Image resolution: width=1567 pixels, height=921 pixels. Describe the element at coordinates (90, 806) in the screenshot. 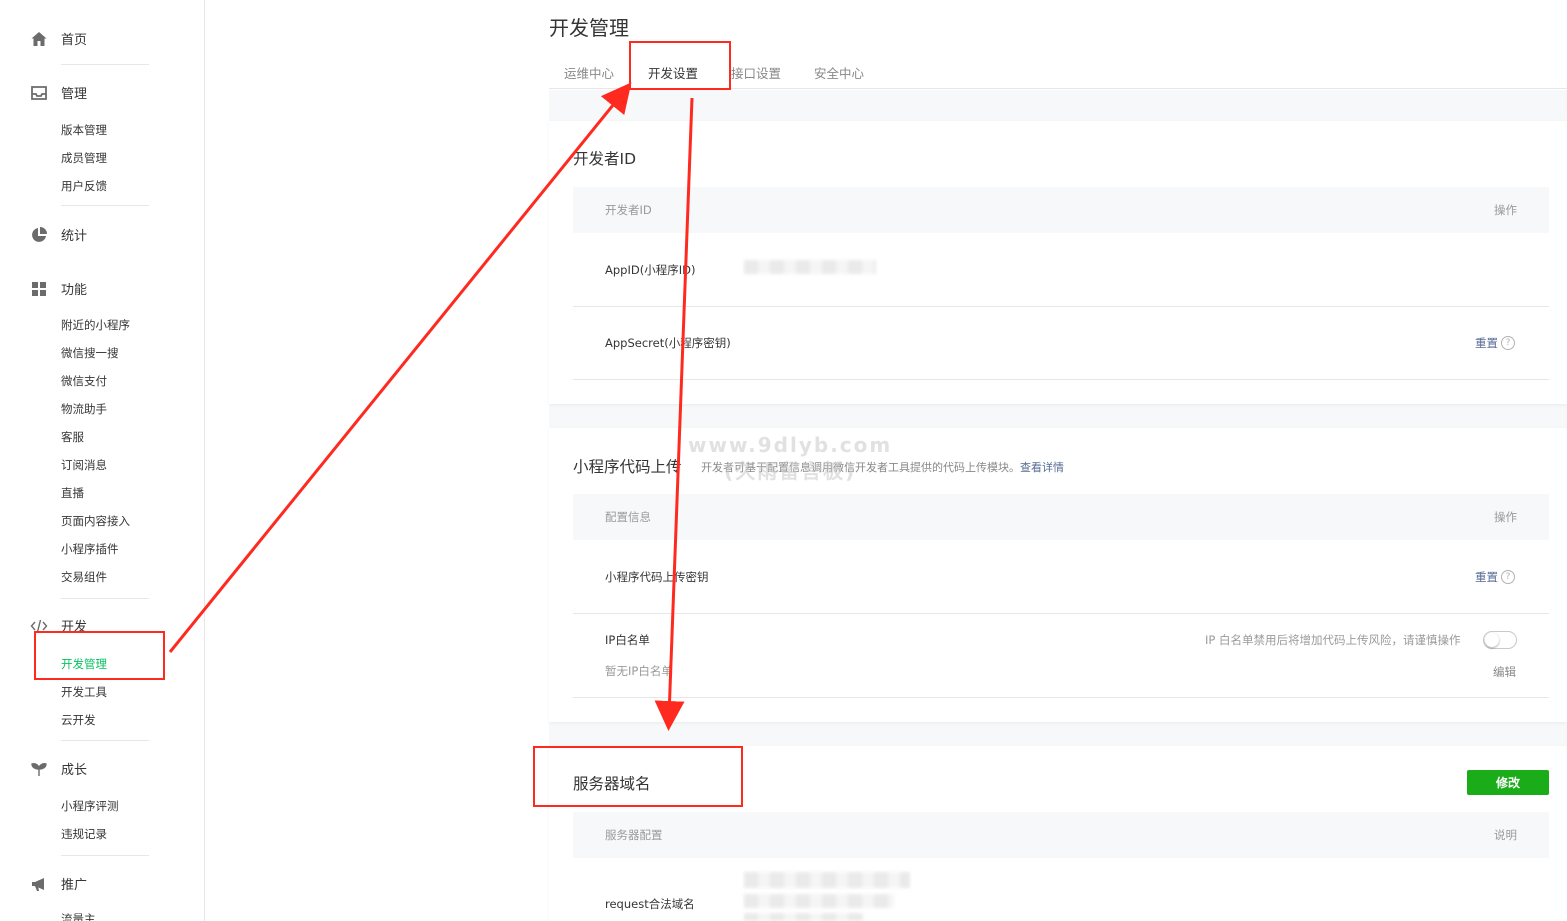

I see `nav-sub-evaluation: 小程序评测` at that location.